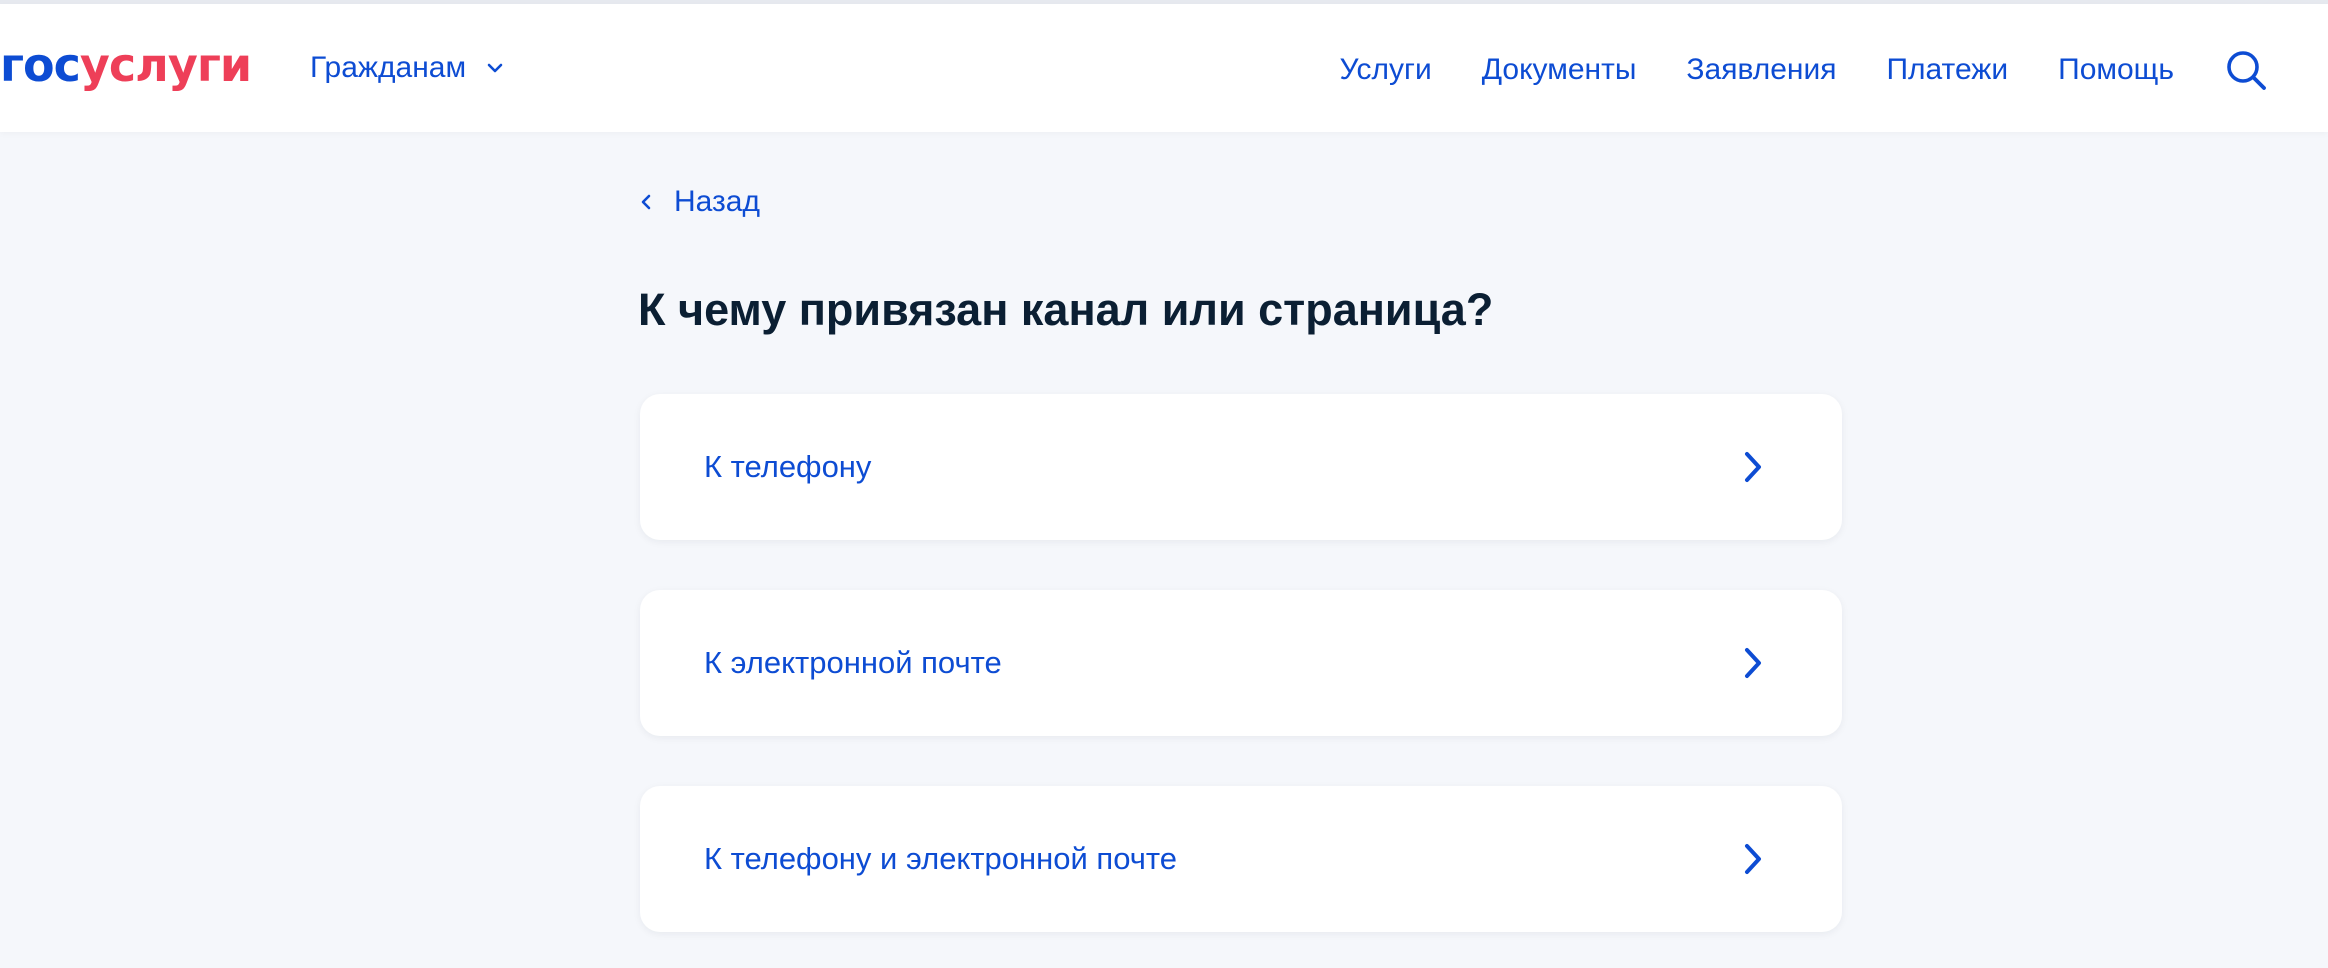 Image resolution: width=2328 pixels, height=968 pixels. What do you see at coordinates (1559, 70) in the screenshot?
I see `nav-item-documents: Документы` at bounding box center [1559, 70].